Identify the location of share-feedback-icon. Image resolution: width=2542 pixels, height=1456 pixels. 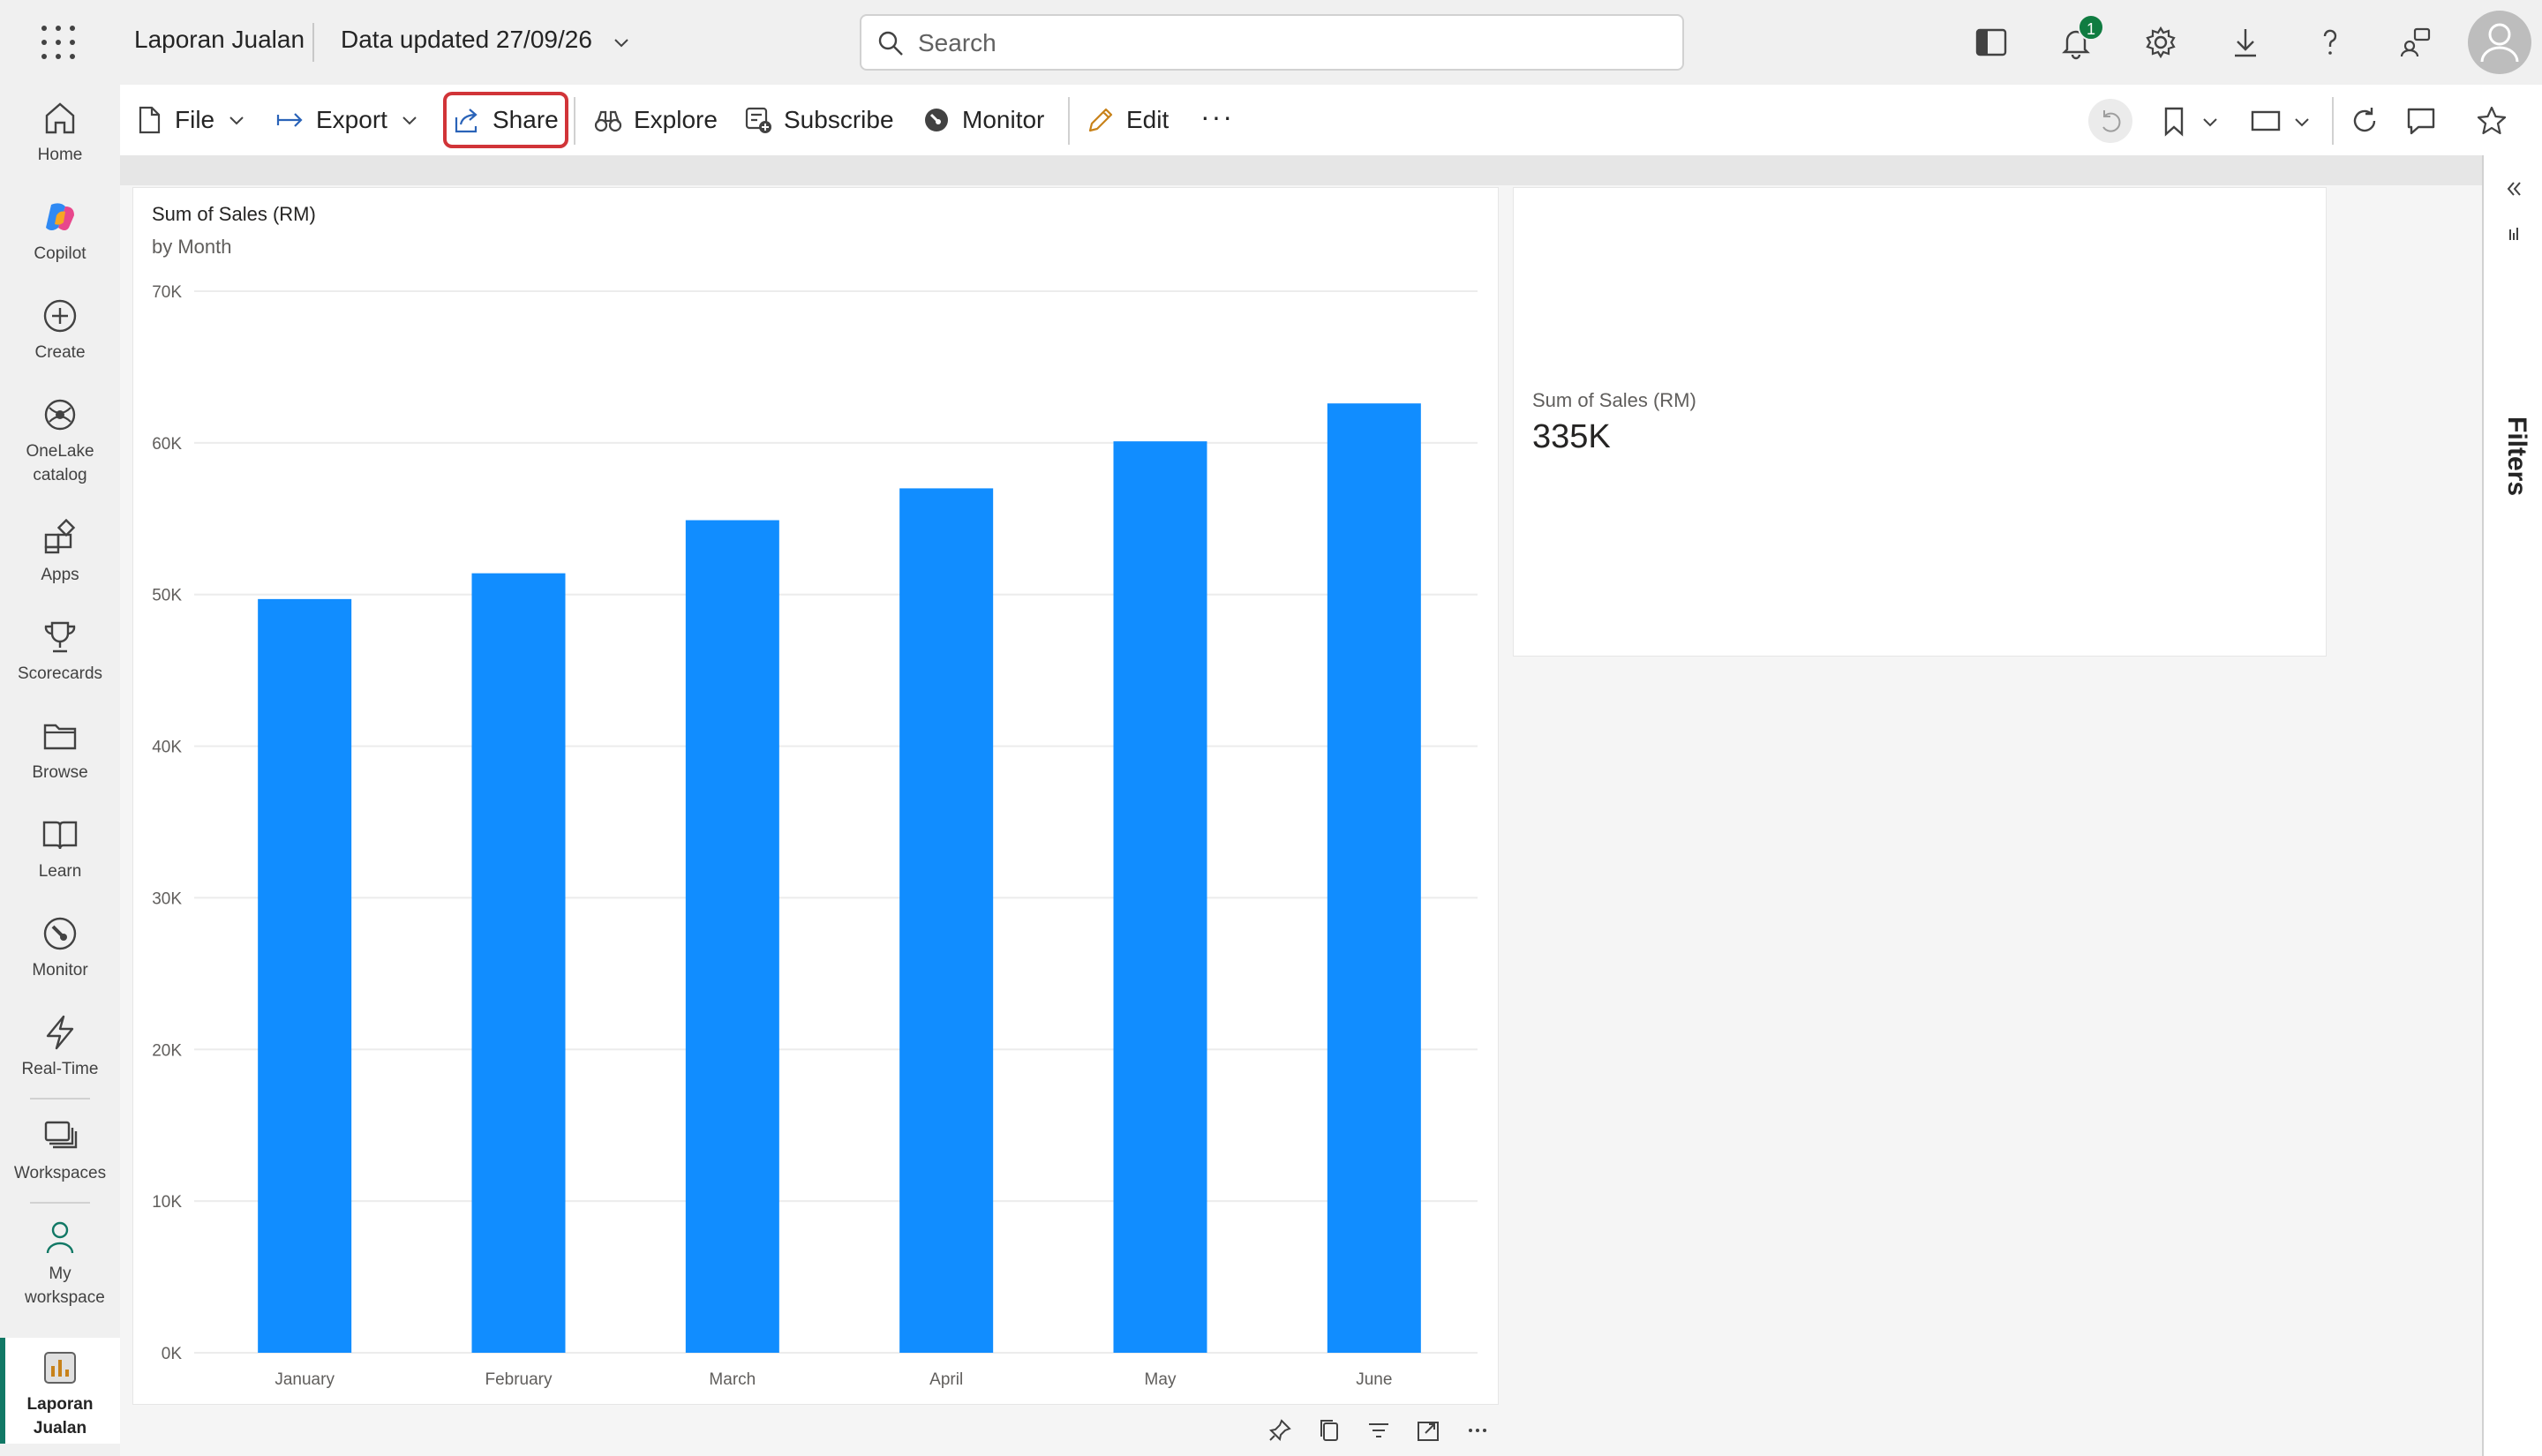
(2415, 42).